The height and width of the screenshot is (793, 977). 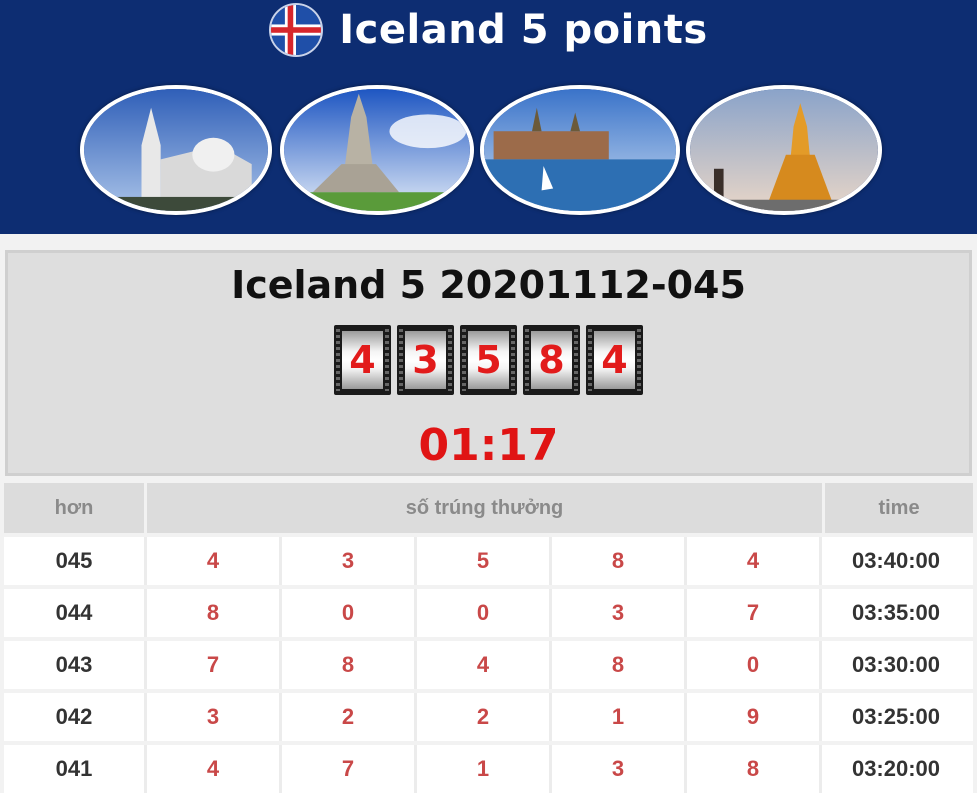 I want to click on time-cell: 03:30:00, so click(x=896, y=664).